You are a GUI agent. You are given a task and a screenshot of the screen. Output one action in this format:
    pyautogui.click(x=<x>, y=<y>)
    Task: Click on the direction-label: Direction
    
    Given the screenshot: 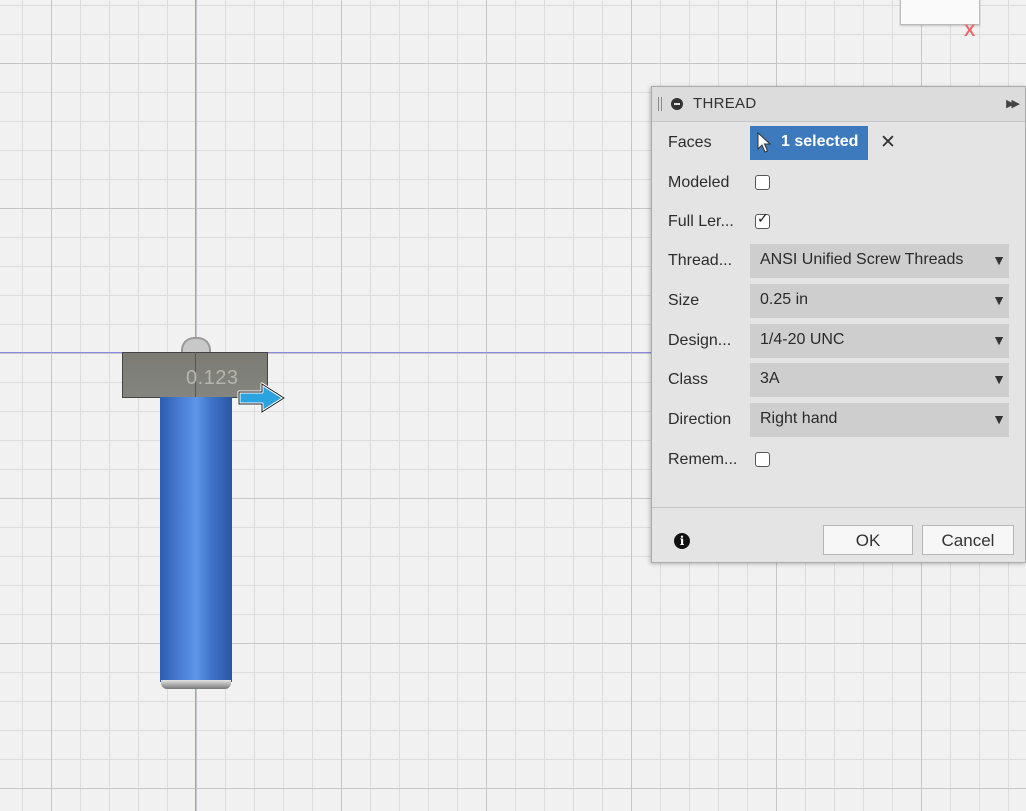 What is the action you would take?
    pyautogui.click(x=700, y=419)
    